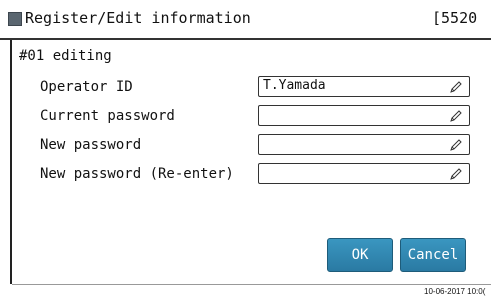 The height and width of the screenshot is (297, 491). What do you see at coordinates (11, 162) in the screenshot?
I see `left-frame-line` at bounding box center [11, 162].